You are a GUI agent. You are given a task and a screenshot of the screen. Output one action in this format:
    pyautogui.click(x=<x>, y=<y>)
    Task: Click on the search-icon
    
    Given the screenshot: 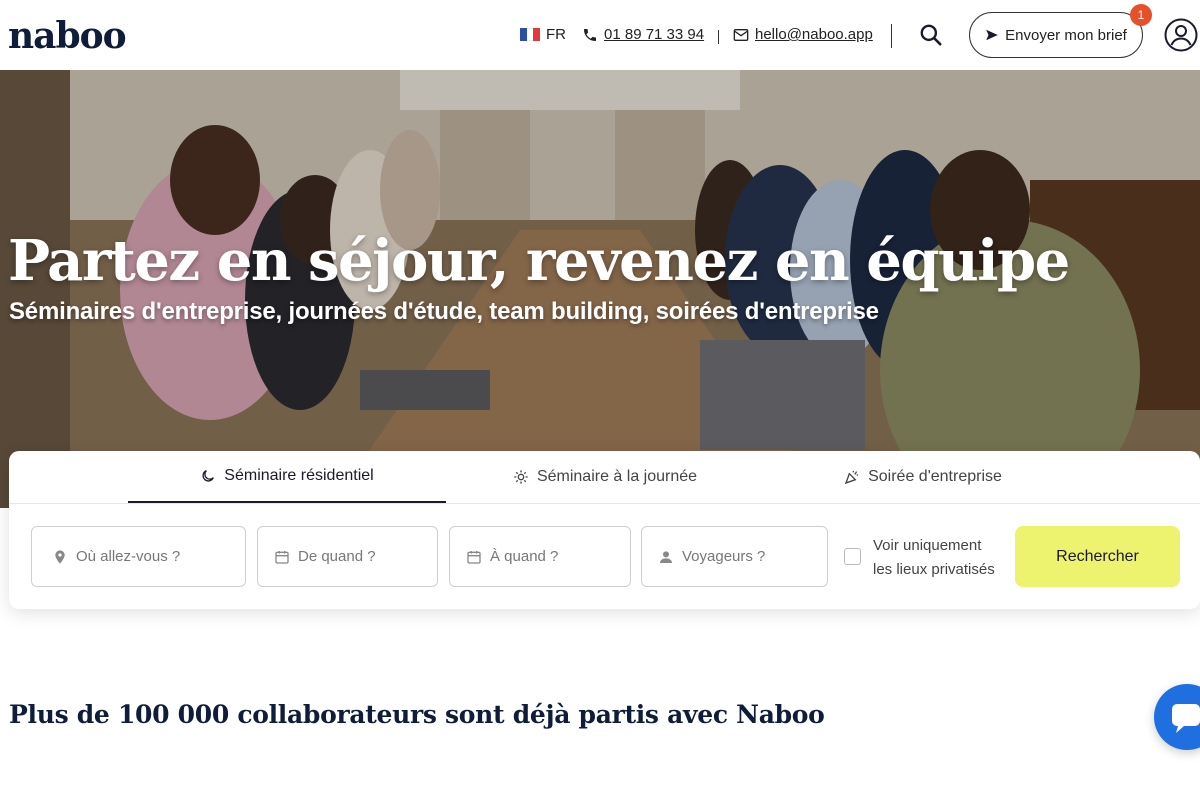 What is the action you would take?
    pyautogui.click(x=931, y=35)
    